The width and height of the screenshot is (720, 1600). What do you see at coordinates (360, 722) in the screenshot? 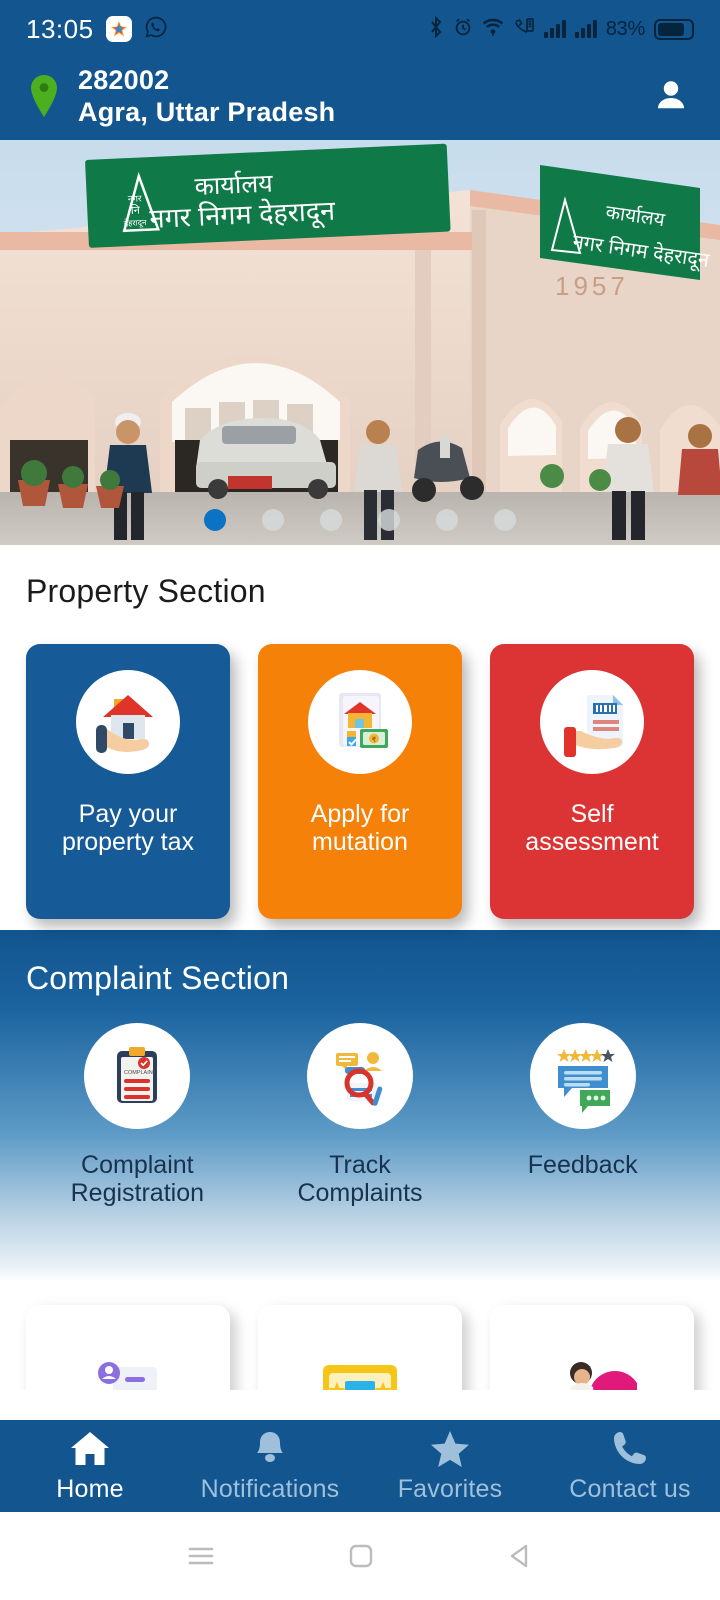
I see `document-house-money-icon: ₹` at bounding box center [360, 722].